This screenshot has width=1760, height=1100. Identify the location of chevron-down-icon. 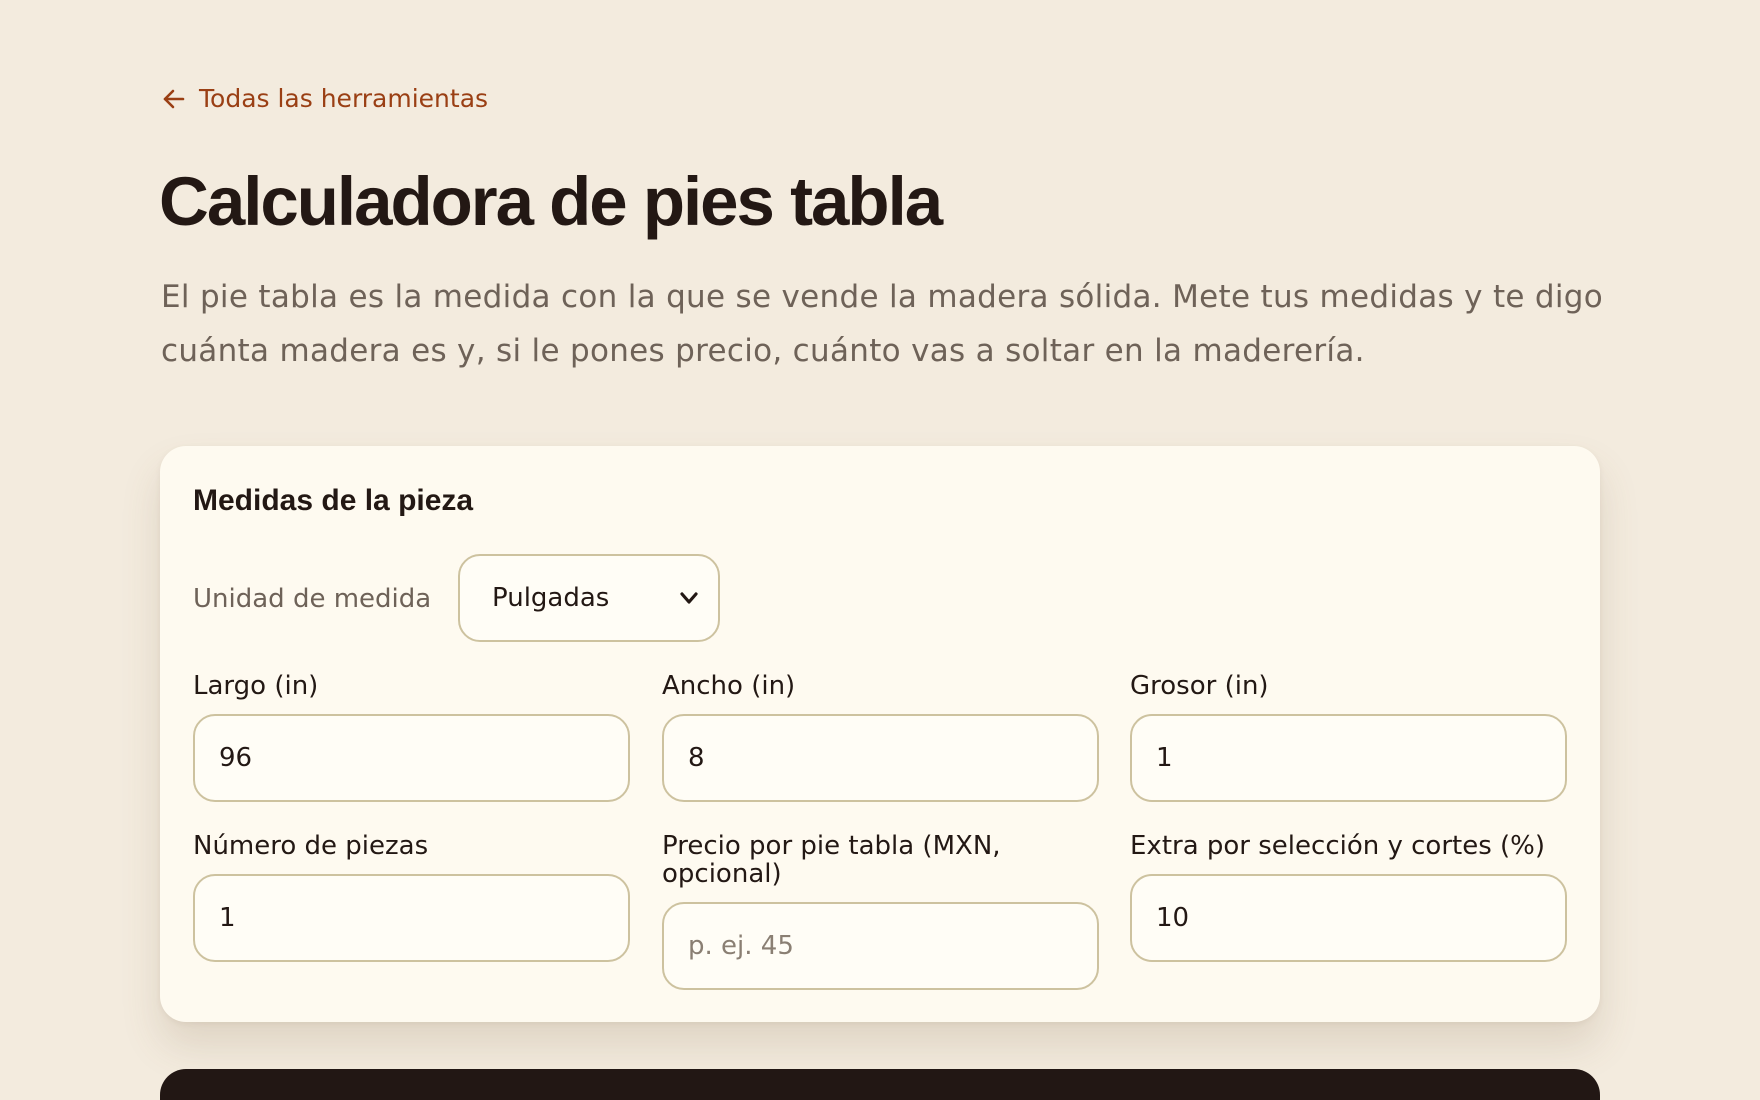
(689, 598).